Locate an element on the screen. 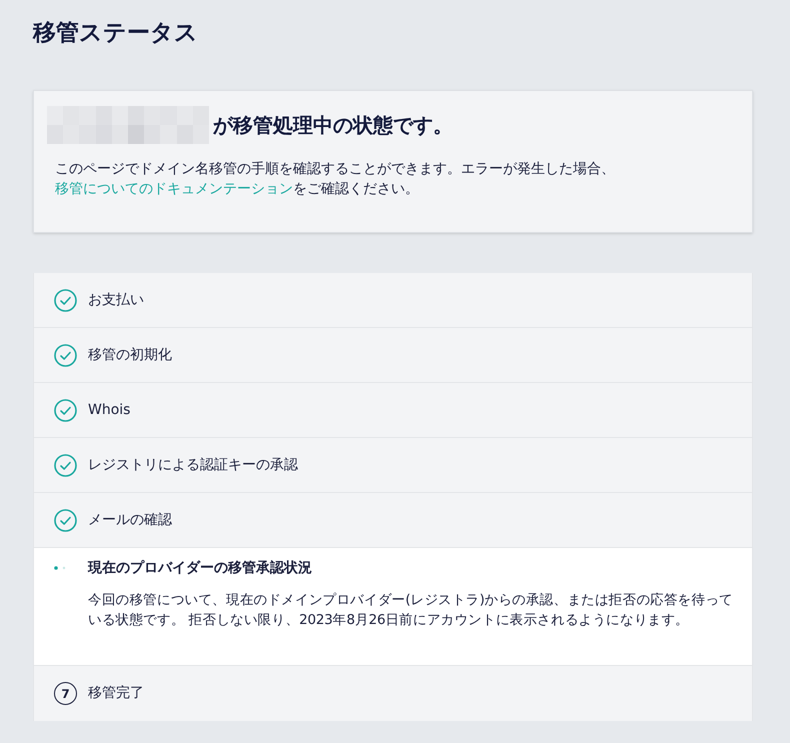  step-label: メールの確認 is located at coordinates (130, 520).